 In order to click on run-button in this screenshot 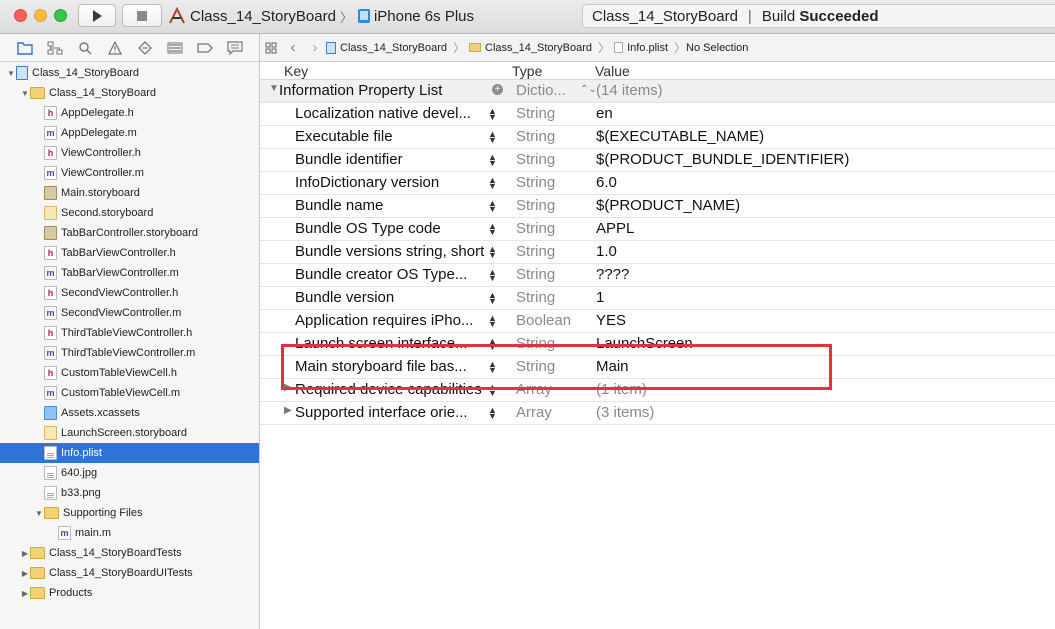, I will do `click(97, 15)`.